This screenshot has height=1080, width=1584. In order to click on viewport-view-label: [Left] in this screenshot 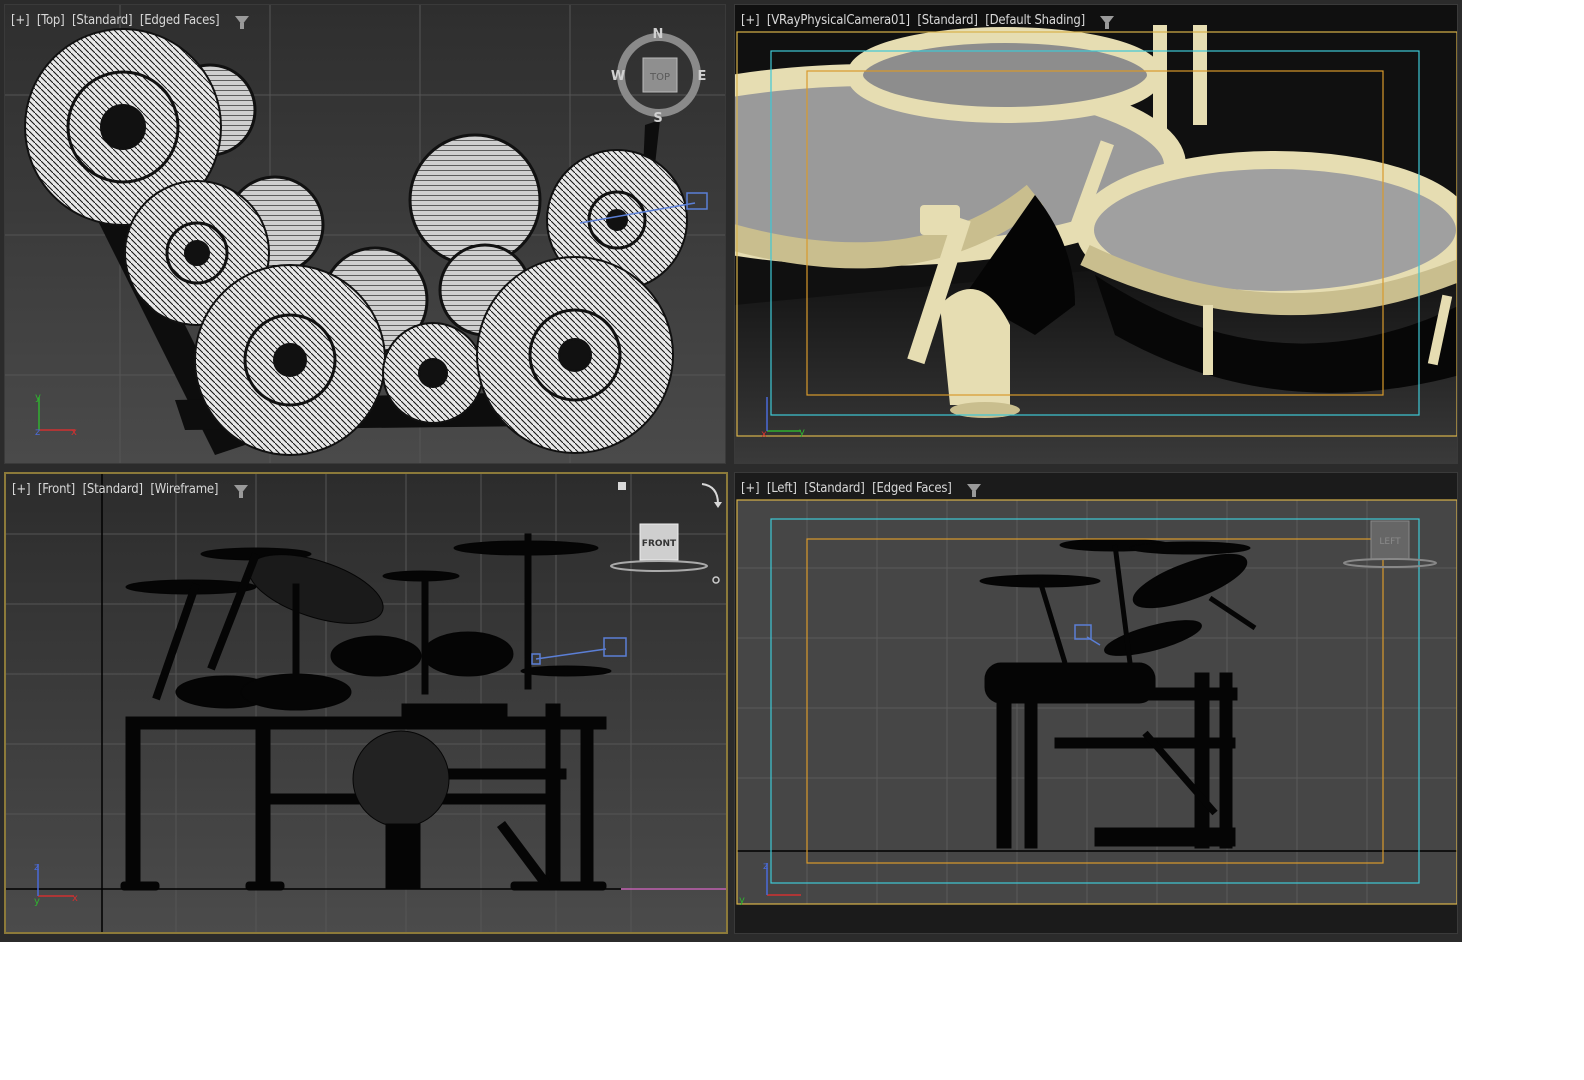, I will do `click(782, 488)`.